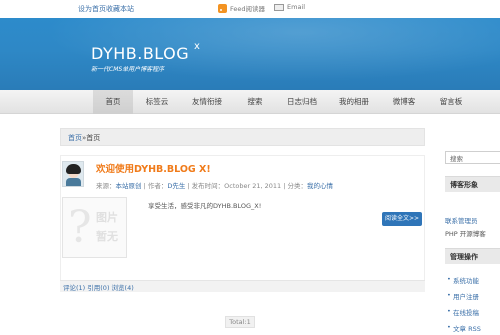  I want to click on sidebar-section-profile-title: 博客形象, so click(464, 185).